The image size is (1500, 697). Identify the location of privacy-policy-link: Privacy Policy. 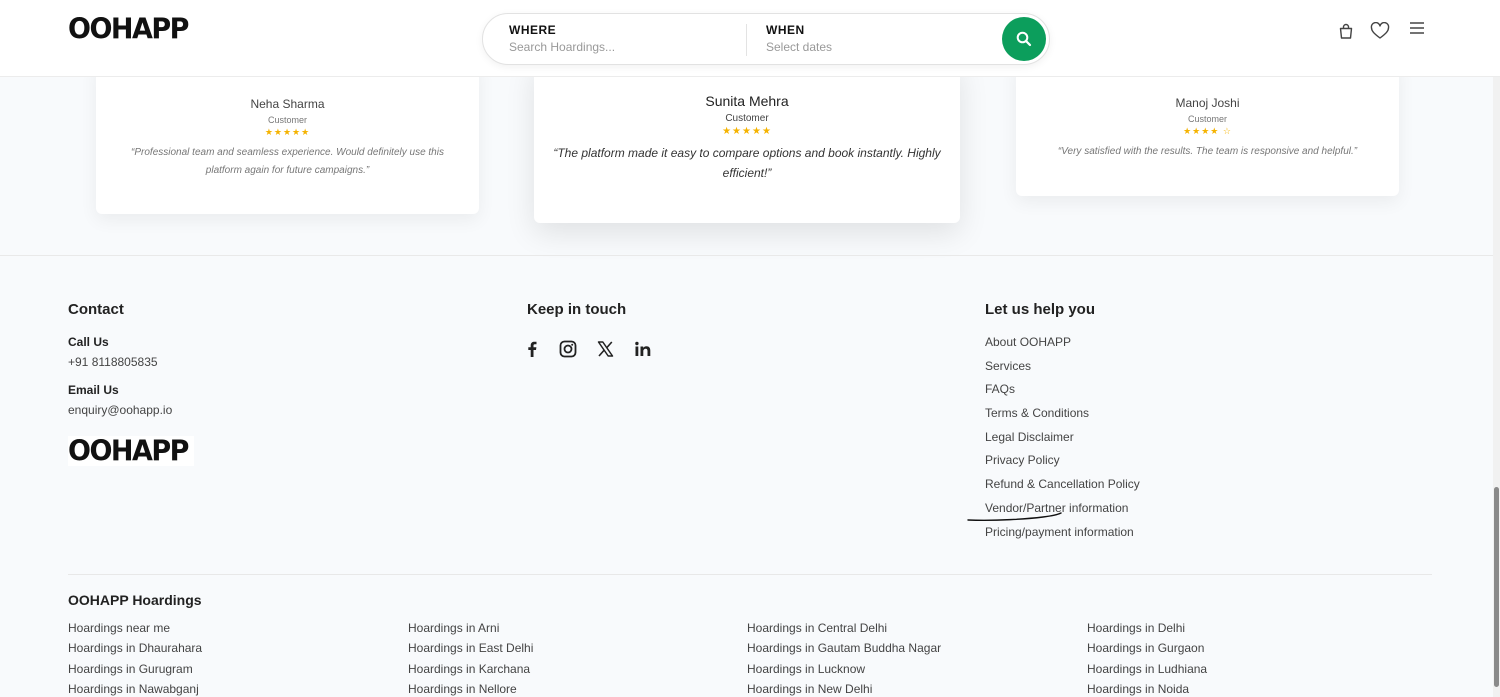
(1062, 464).